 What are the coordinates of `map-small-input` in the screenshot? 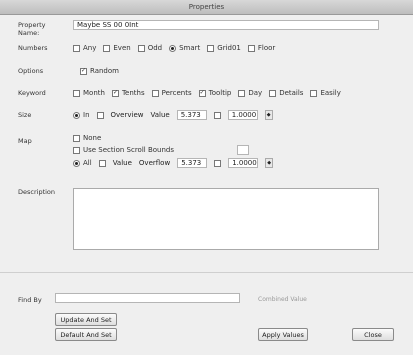 It's located at (243, 150).